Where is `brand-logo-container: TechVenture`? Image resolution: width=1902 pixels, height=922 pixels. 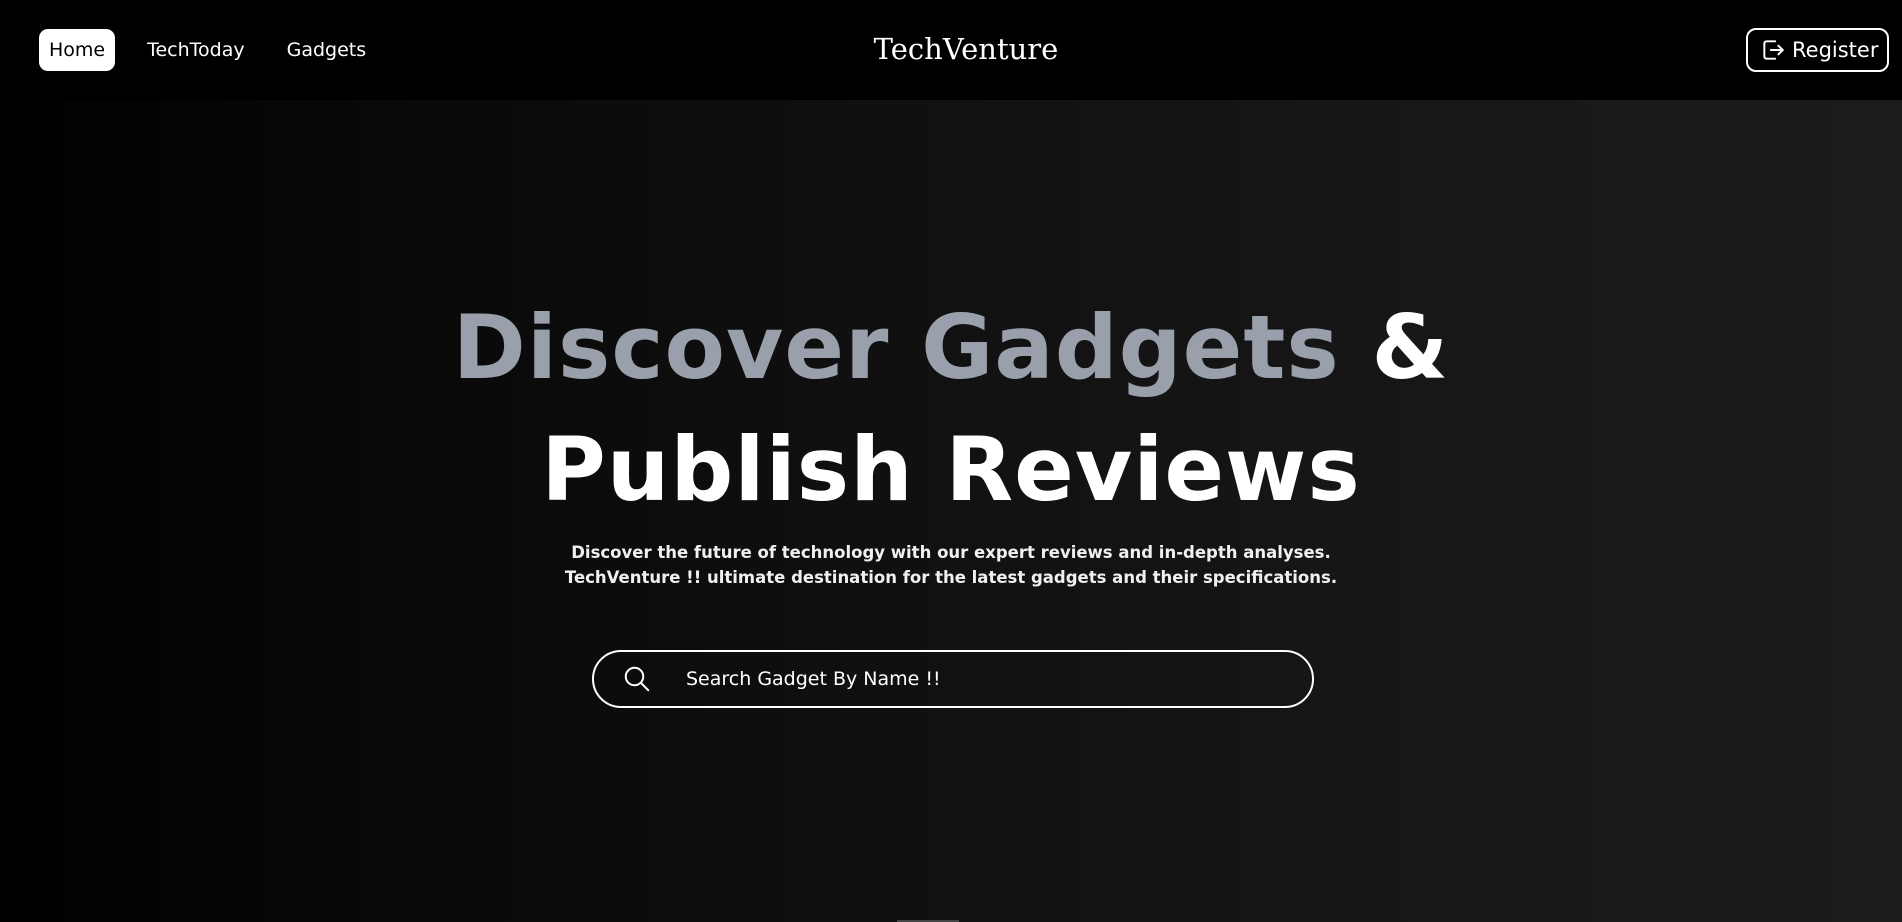 brand-logo-container: TechVenture is located at coordinates (951, 49).